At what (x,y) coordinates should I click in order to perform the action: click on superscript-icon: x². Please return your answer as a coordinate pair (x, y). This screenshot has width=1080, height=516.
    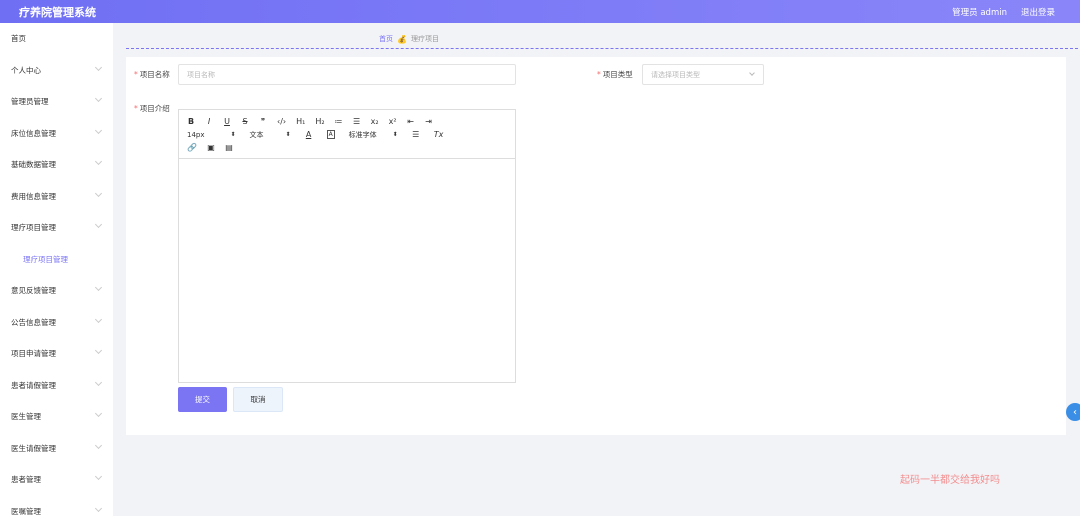
    Looking at the image, I should click on (393, 121).